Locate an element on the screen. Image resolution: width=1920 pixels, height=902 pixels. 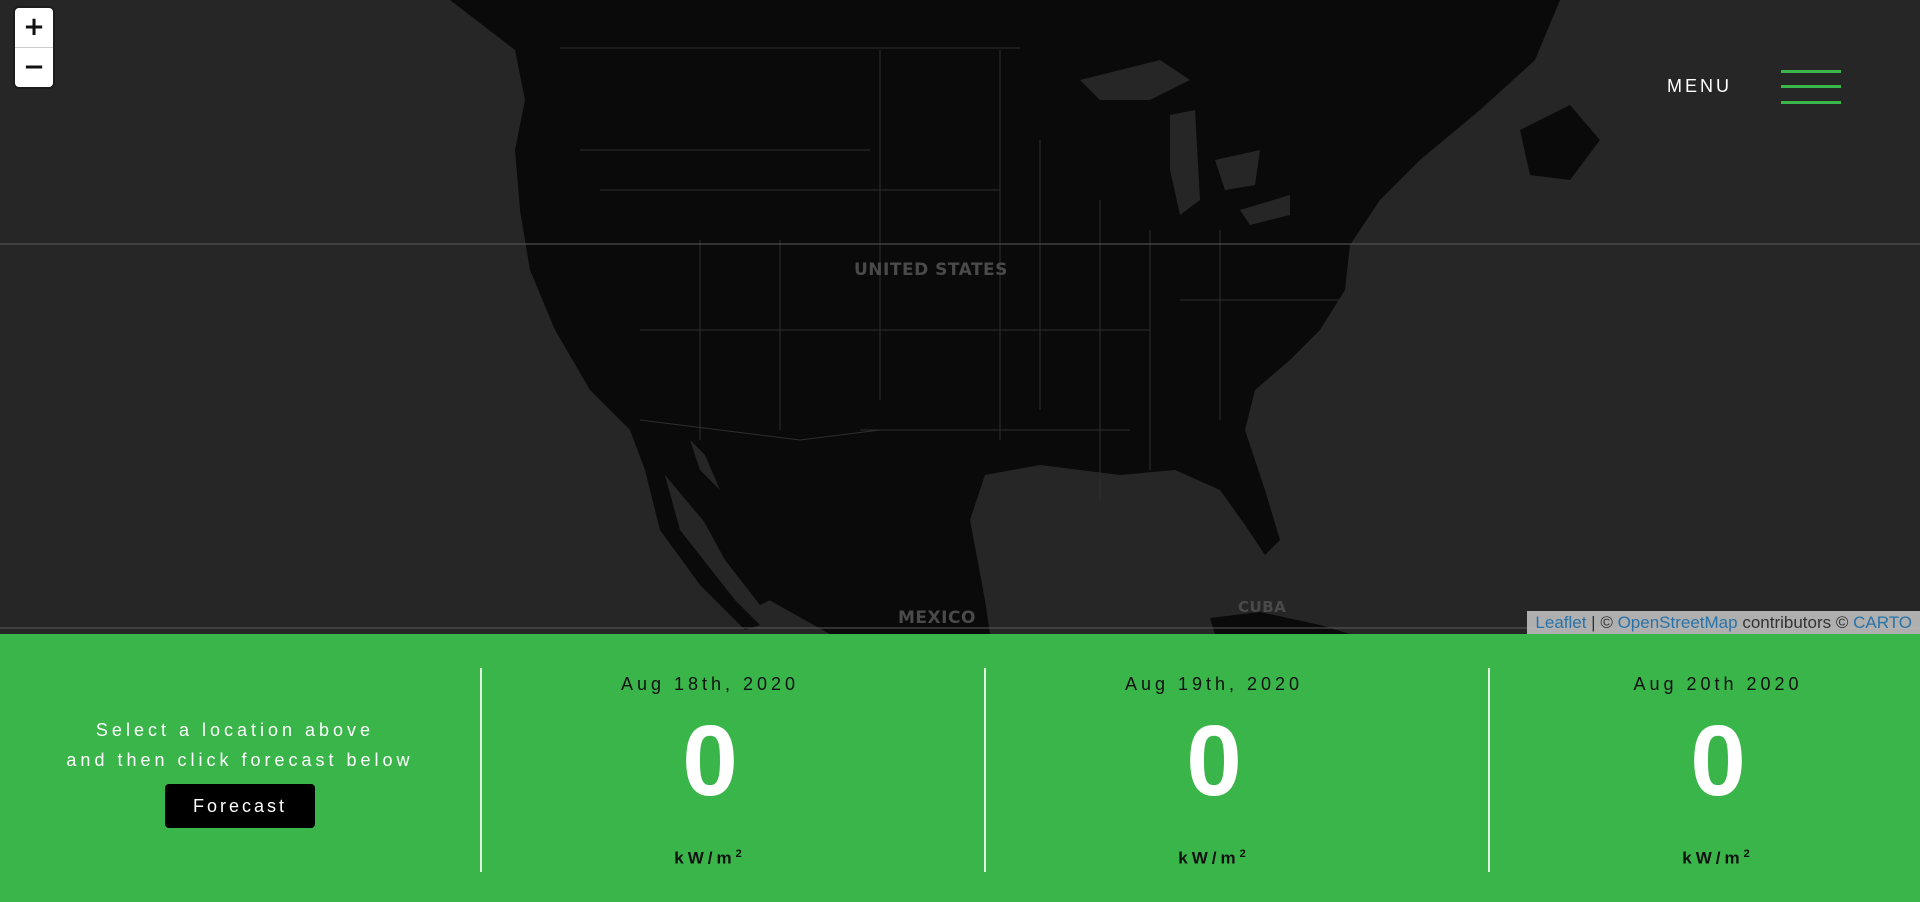
forecast-day-2: Aug 19th, 2020 0 kW/m2 is located at coordinates (1214, 768).